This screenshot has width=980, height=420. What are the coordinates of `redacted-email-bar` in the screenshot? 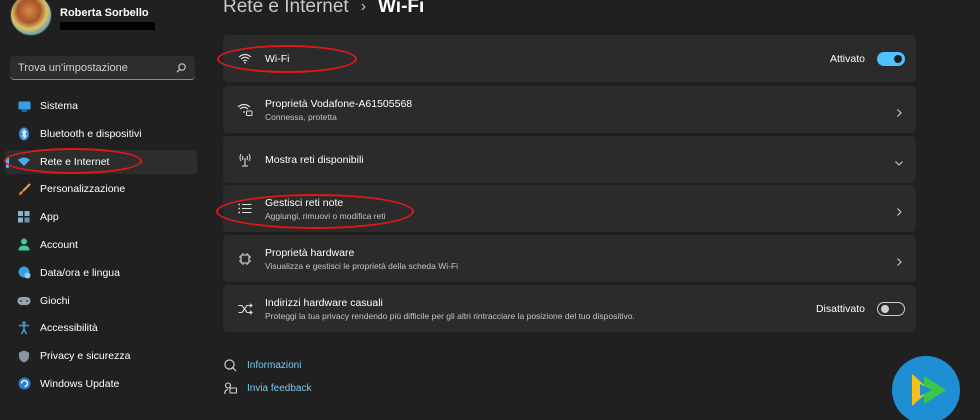 It's located at (107, 26).